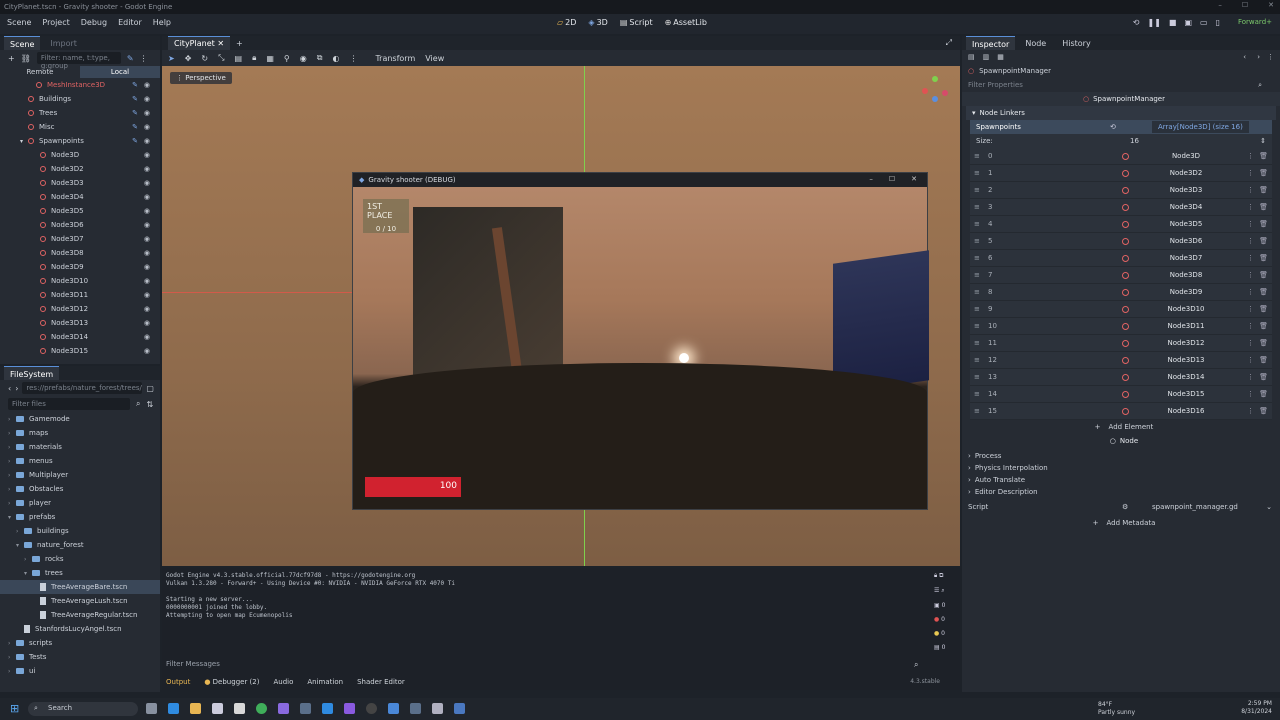 This screenshot has height=720, width=1280. What do you see at coordinates (16, 388) in the screenshot?
I see `forward-icon: ›` at bounding box center [16, 388].